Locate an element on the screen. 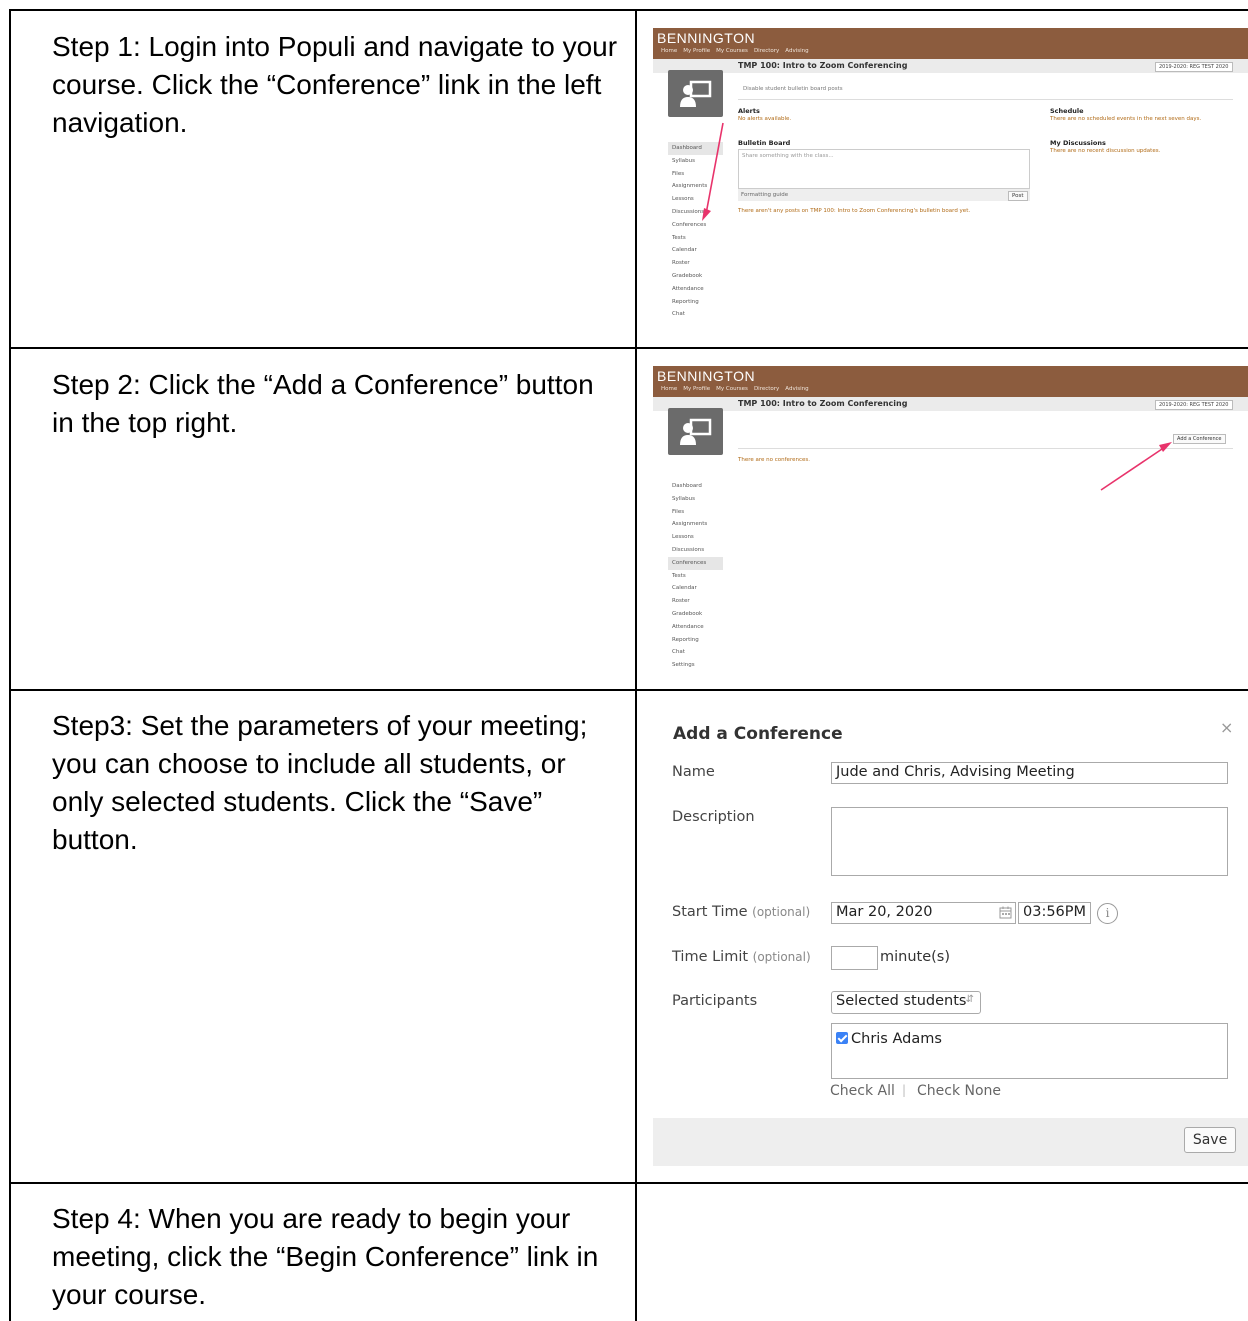 The image size is (1248, 1321). calendar-icon is located at coordinates (1005, 912).